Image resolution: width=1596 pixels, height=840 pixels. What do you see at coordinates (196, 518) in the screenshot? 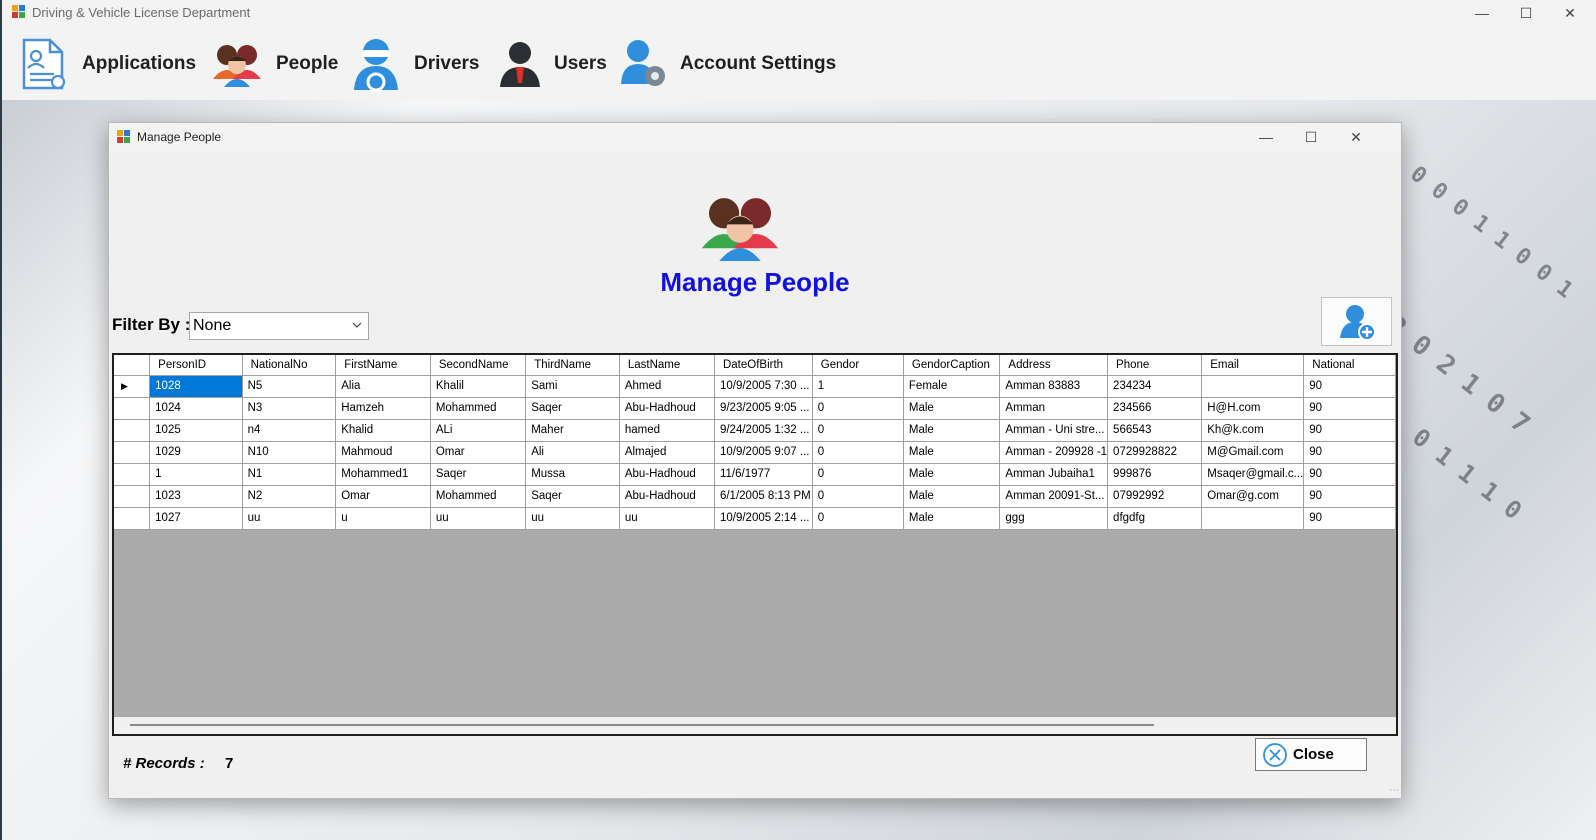
I see `table-cell: 1027` at bounding box center [196, 518].